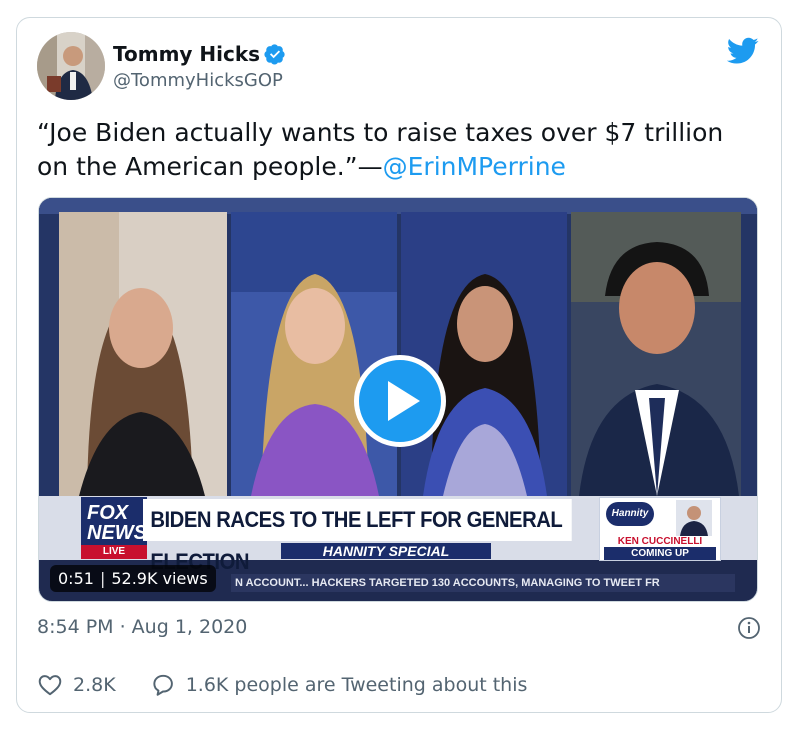 The image size is (799, 732). I want to click on video-duration: 0:51, so click(76, 578).